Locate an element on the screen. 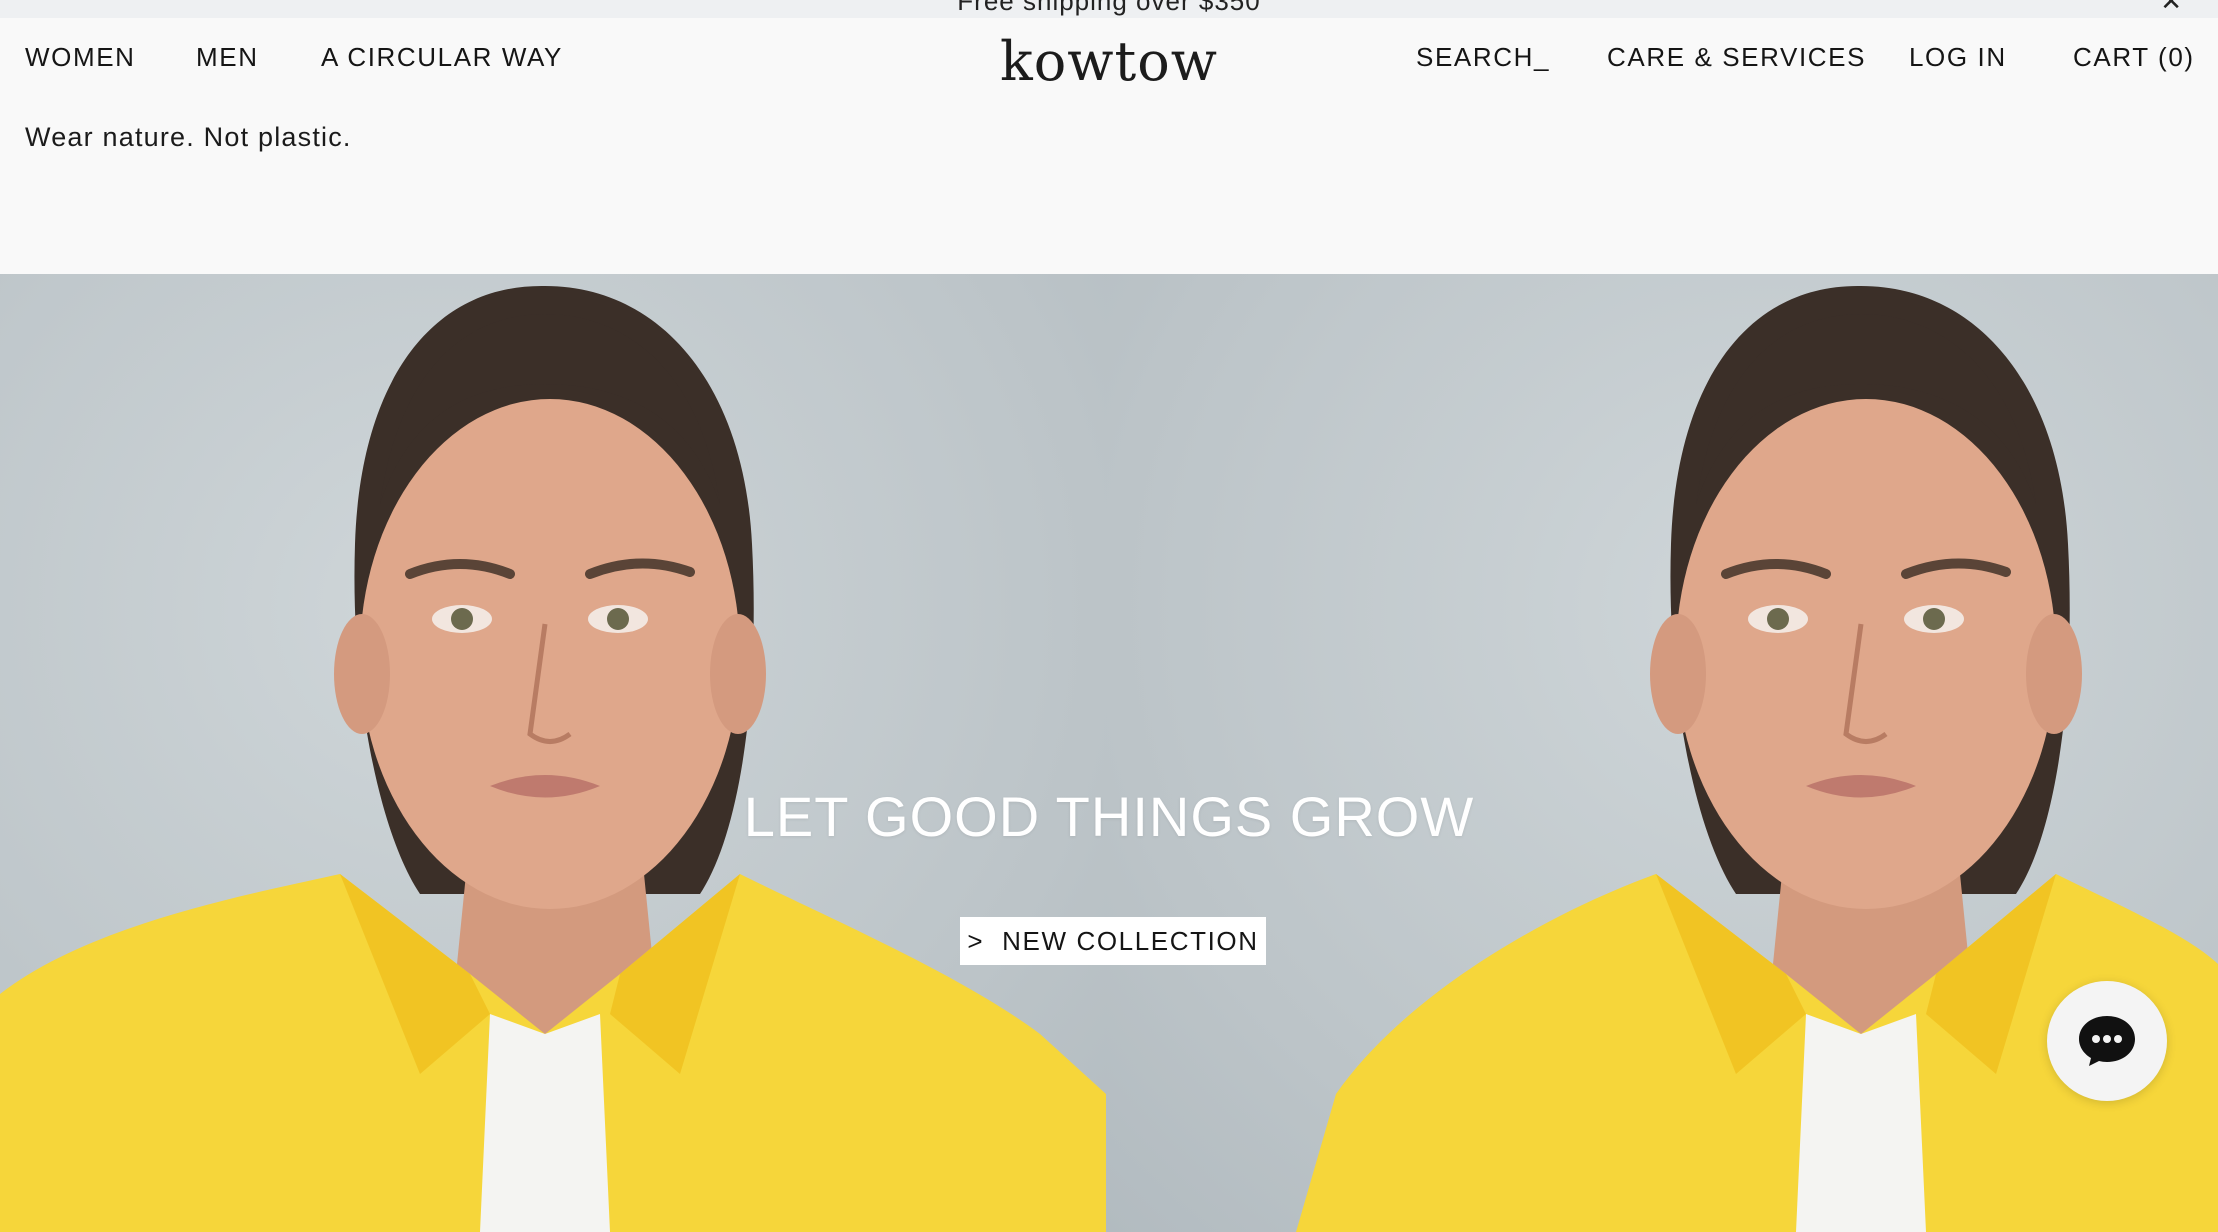 Image resolution: width=2218 pixels, height=1232 pixels. announcement-text: Free shipping over $350 is located at coordinates (1109, 8).